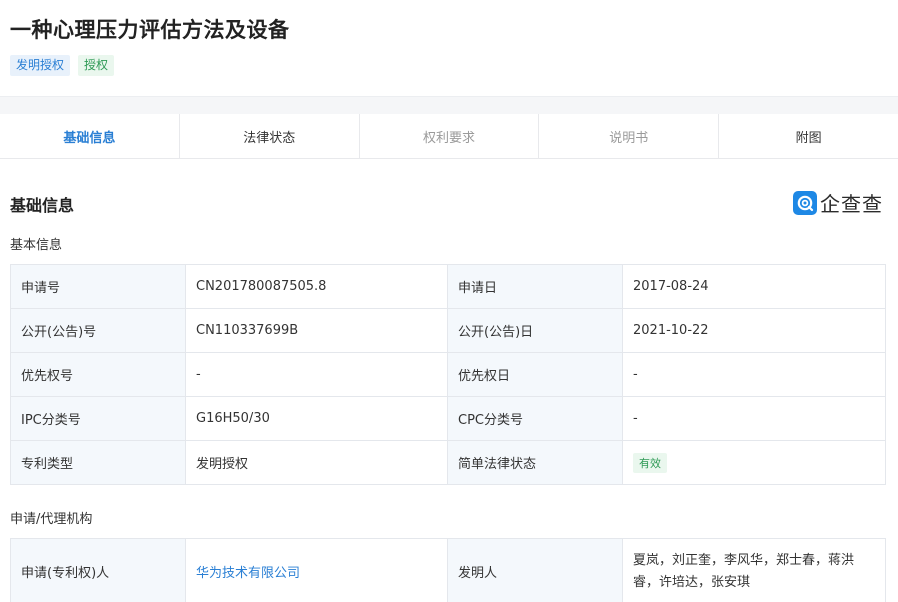 The width and height of the screenshot is (898, 602). What do you see at coordinates (535, 330) in the screenshot?
I see `field-label: 公开(公告)日` at bounding box center [535, 330].